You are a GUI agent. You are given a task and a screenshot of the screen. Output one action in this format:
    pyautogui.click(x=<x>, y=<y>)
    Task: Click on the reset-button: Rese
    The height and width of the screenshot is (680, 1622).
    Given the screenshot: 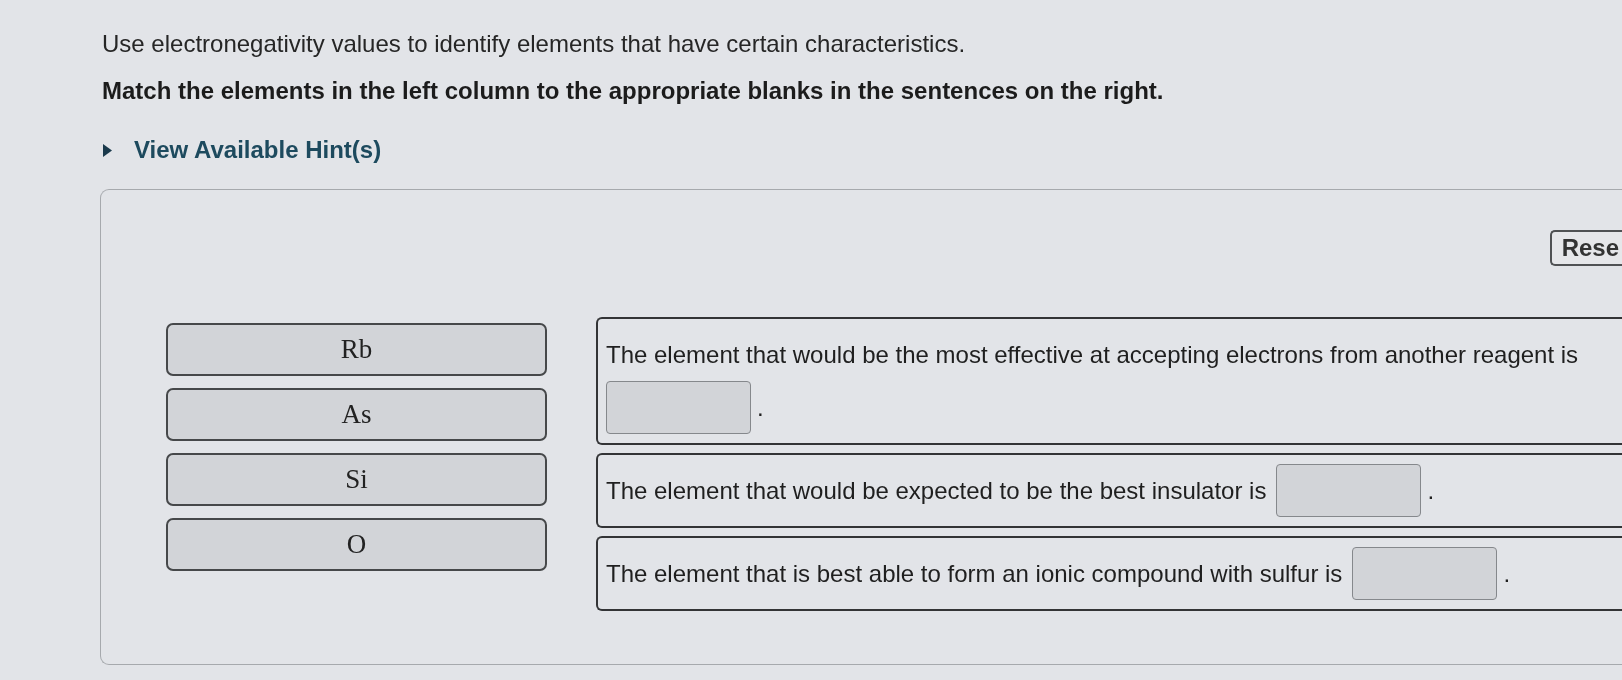 What is the action you would take?
    pyautogui.click(x=1585, y=248)
    